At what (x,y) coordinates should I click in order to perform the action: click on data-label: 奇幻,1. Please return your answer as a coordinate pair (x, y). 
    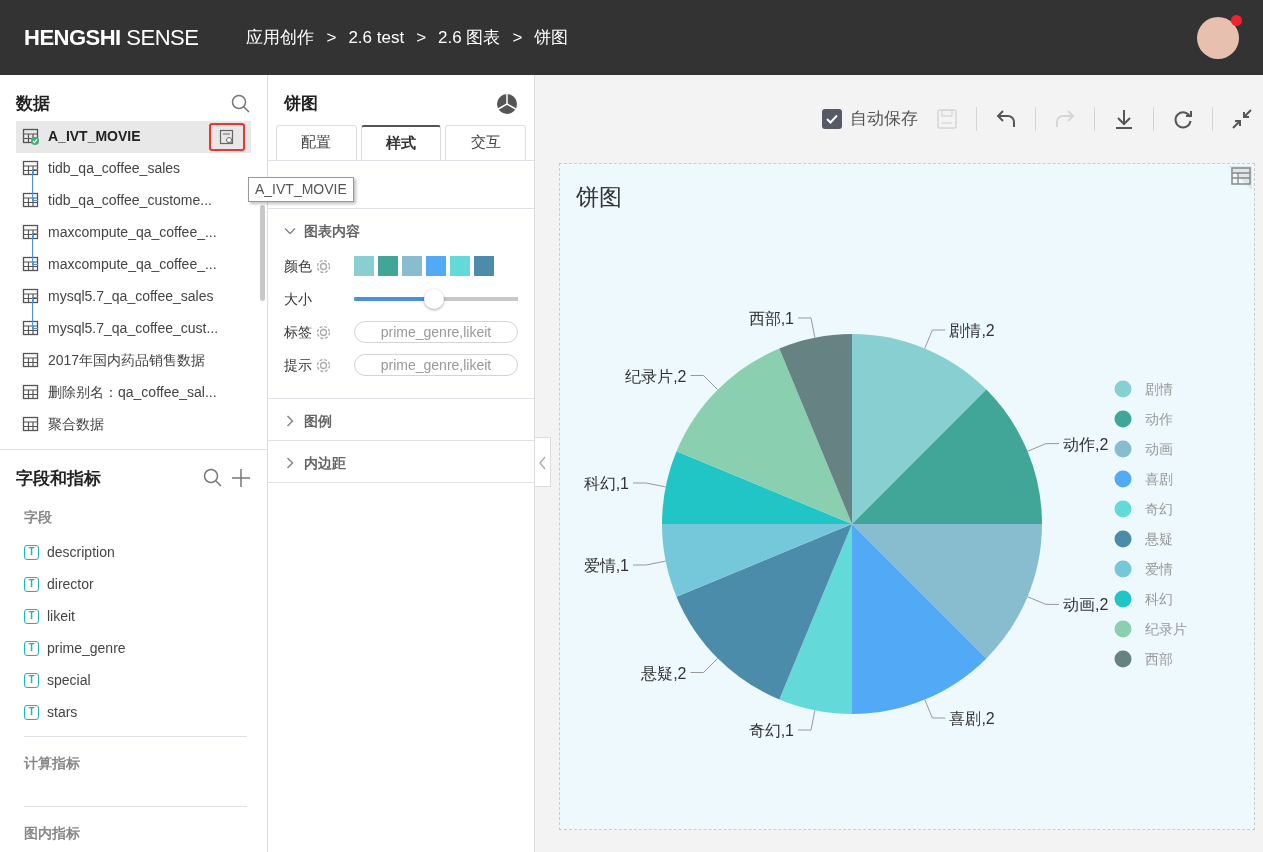
    Looking at the image, I should click on (771, 730).